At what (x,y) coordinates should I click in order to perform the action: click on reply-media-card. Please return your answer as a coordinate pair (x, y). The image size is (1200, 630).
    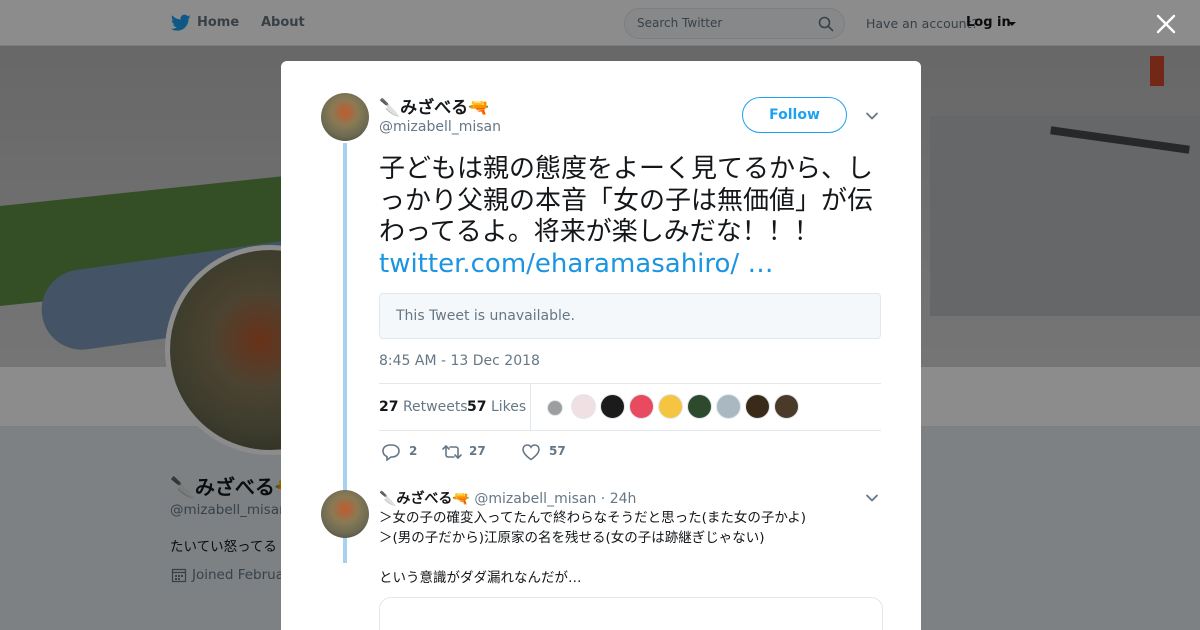
    Looking at the image, I should click on (631, 613).